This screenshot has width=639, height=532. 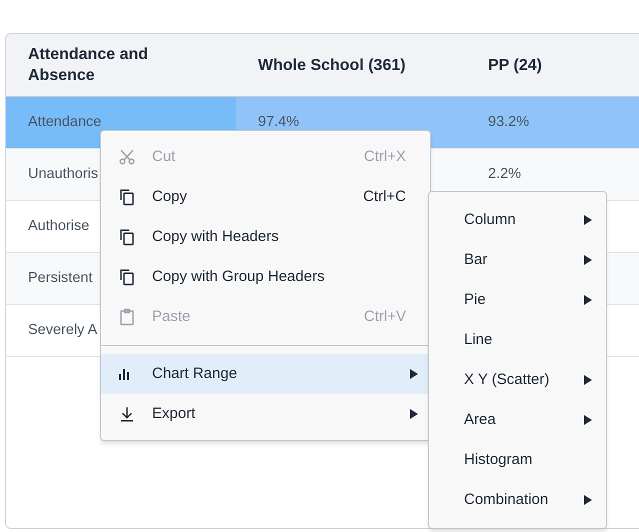 I want to click on column-header: PP (24), so click(x=552, y=65).